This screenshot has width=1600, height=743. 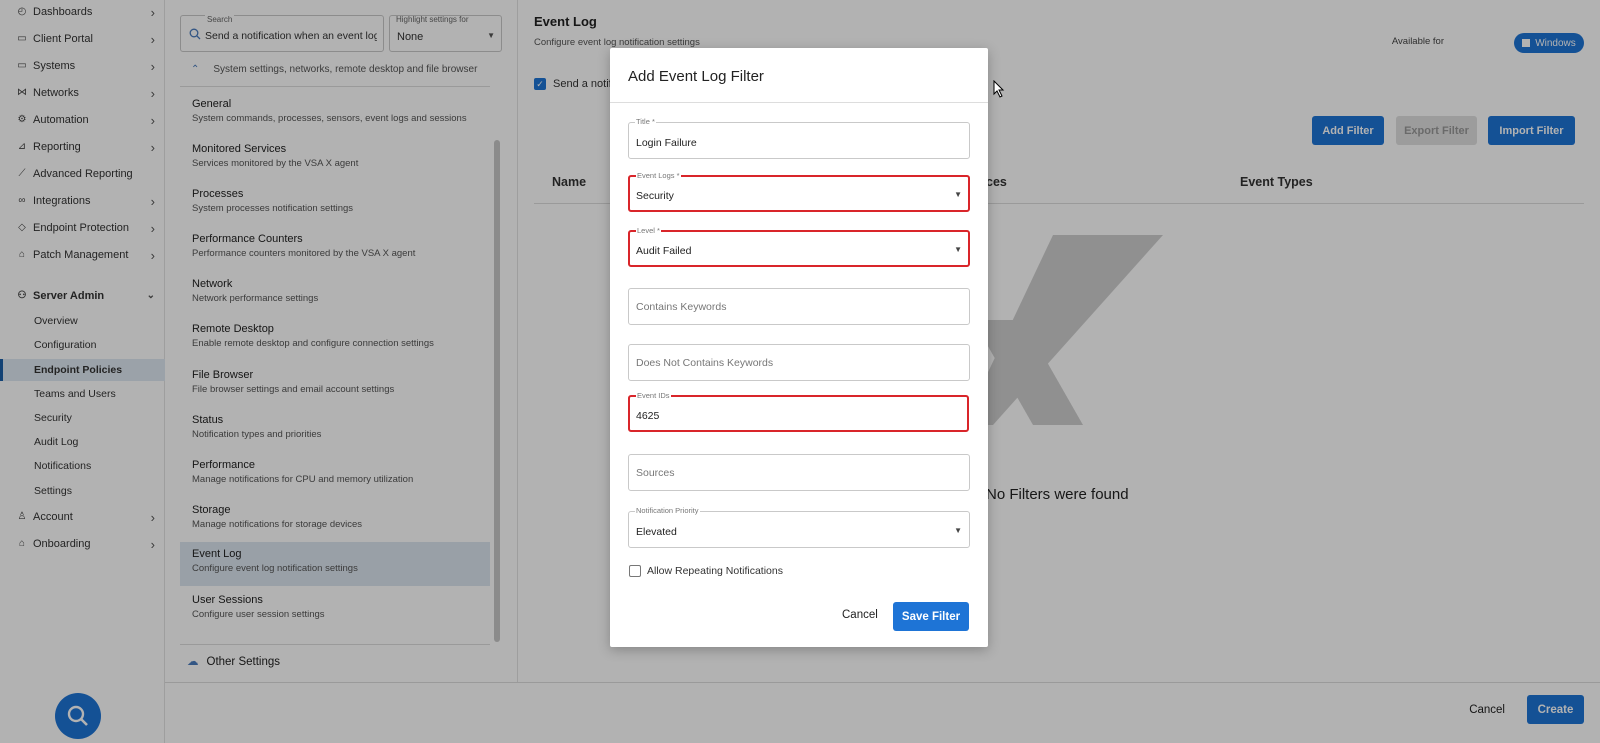 What do you see at coordinates (799, 102) in the screenshot?
I see `dialog-divider` at bounding box center [799, 102].